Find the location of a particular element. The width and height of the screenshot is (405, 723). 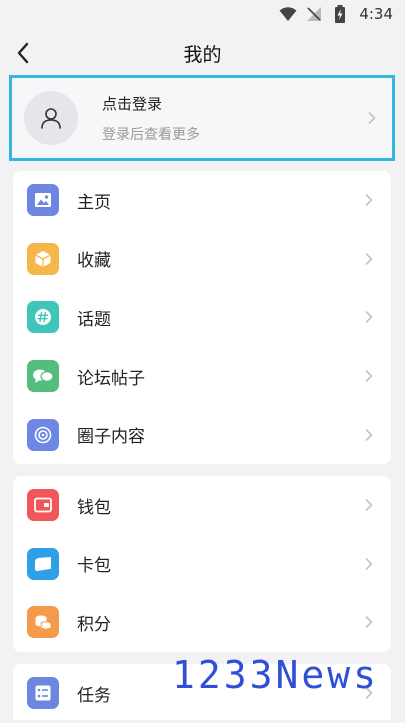

image-icon is located at coordinates (43, 200).